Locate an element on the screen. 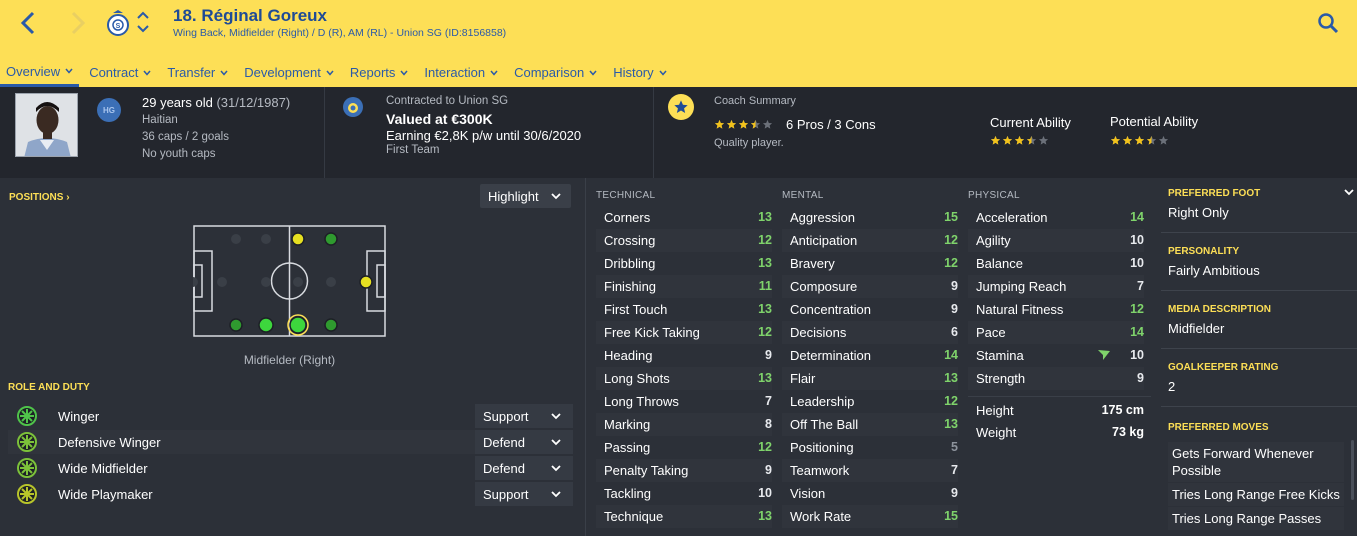  club-crest-icon: S is located at coordinates (118, 23).